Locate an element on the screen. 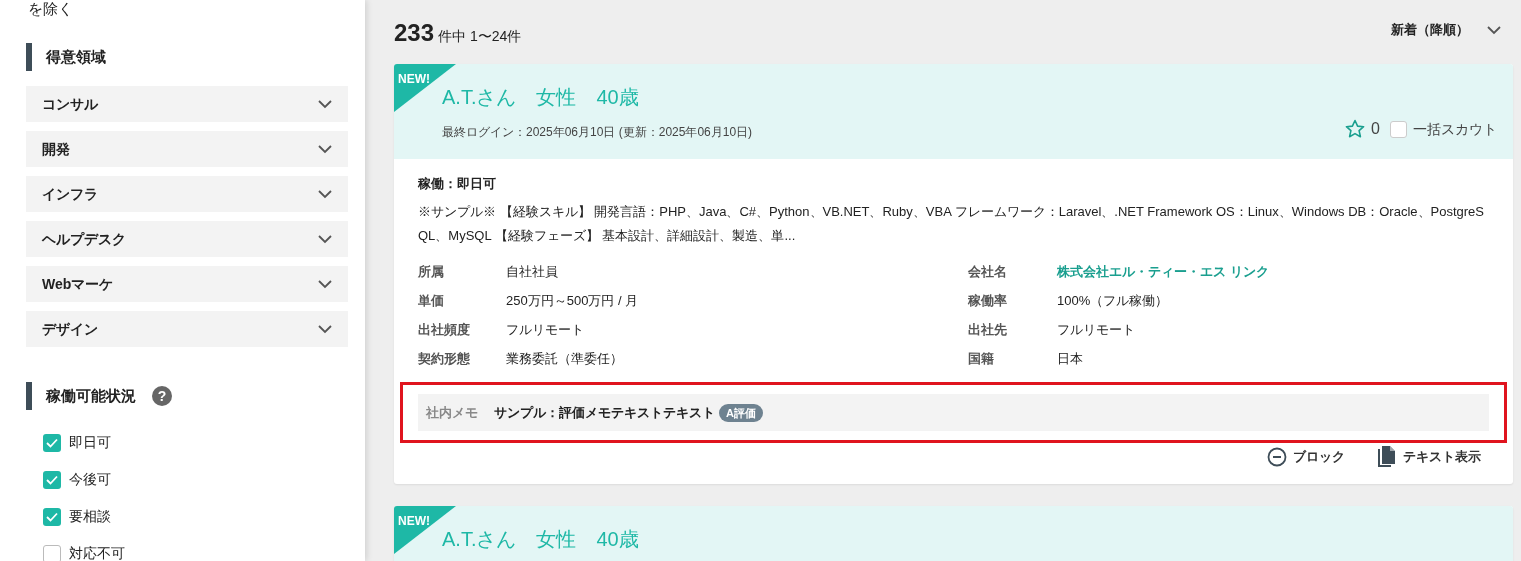 The image size is (1521, 561). memo-label: 社内メモ is located at coordinates (452, 412).